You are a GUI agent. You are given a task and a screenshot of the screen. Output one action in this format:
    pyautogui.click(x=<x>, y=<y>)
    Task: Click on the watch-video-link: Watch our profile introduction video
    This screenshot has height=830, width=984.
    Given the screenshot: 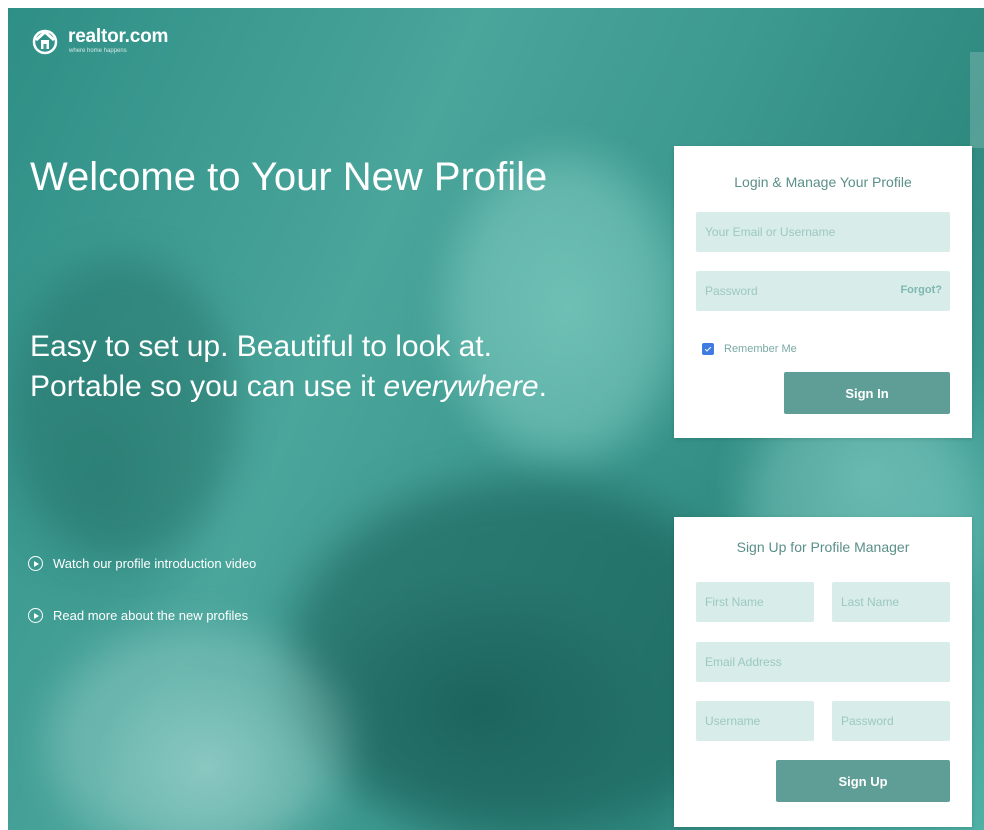 What is the action you would take?
    pyautogui.click(x=142, y=563)
    